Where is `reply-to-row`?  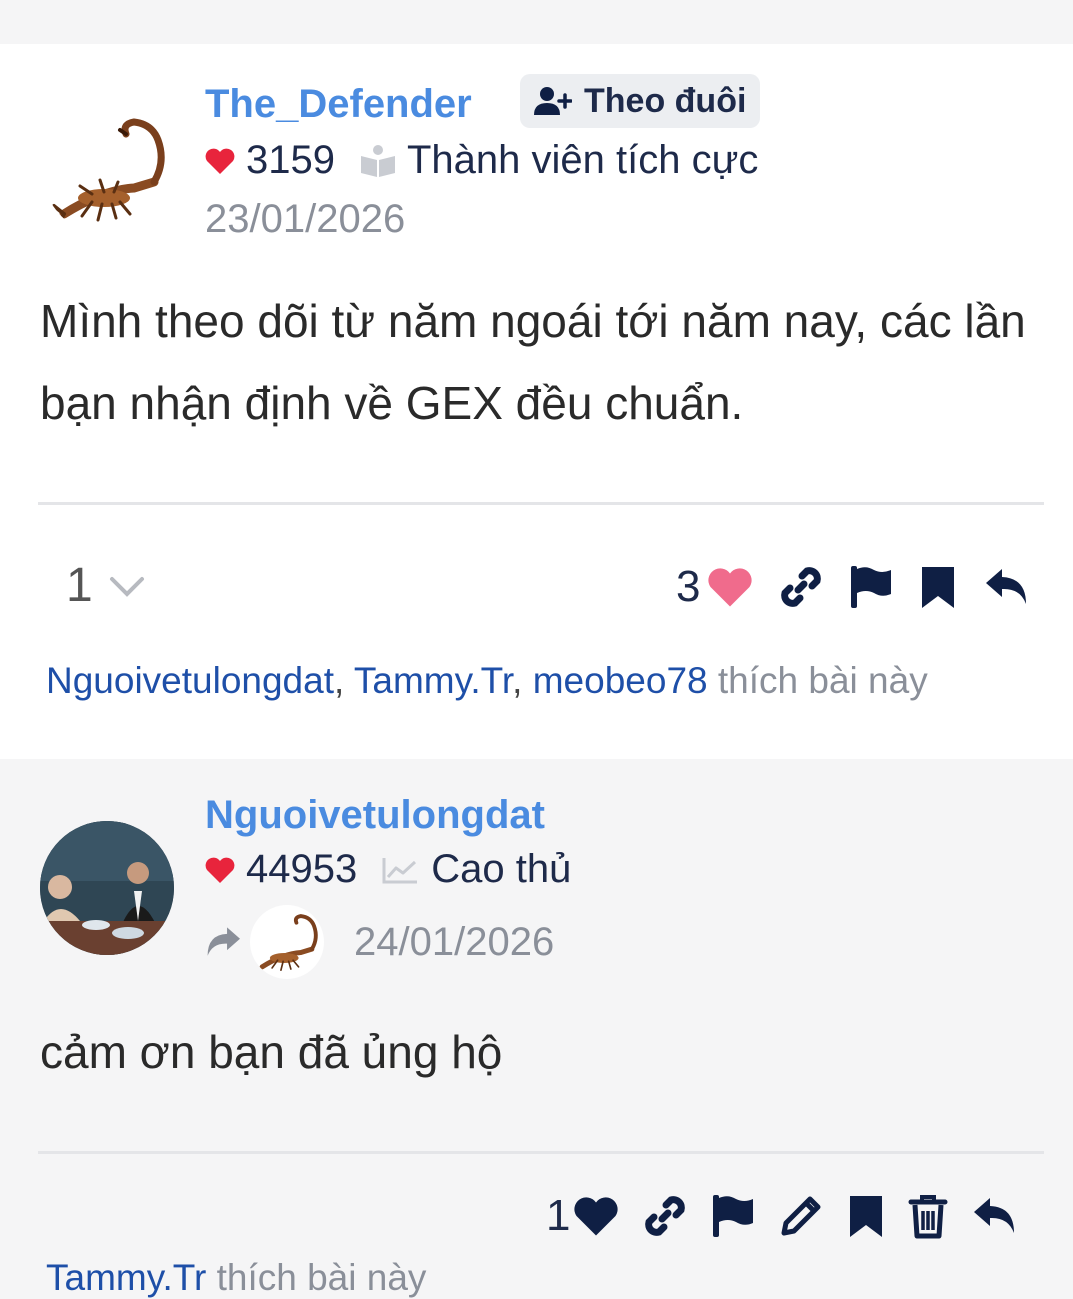 reply-to-row is located at coordinates (264, 942).